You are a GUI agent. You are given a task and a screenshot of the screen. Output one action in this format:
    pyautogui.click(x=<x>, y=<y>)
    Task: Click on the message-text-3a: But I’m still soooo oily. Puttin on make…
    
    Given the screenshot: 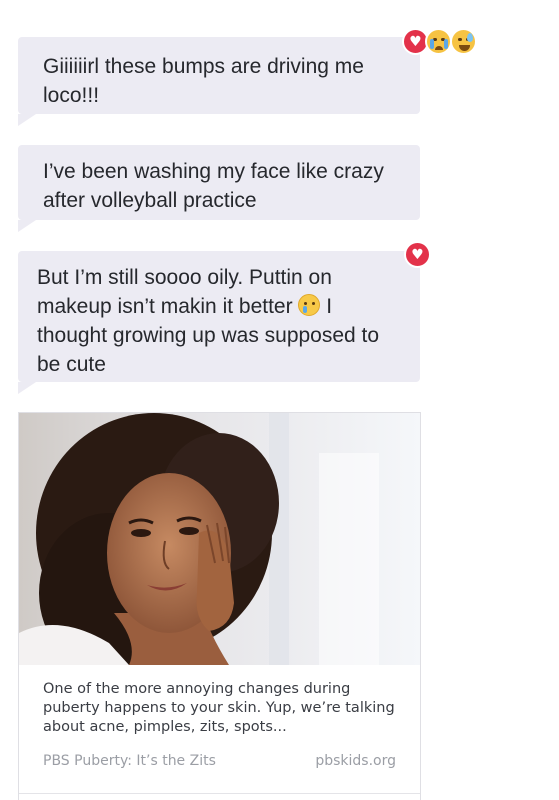 What is the action you would take?
    pyautogui.click(x=184, y=292)
    